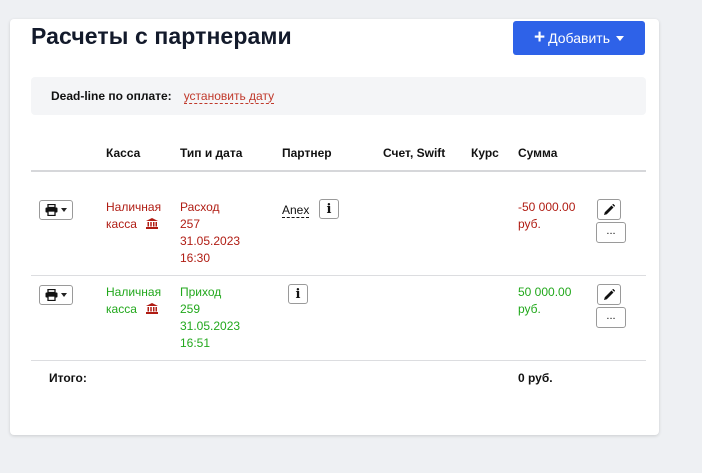 Image resolution: width=702 pixels, height=473 pixels. I want to click on add-button-label: Добавить, so click(579, 38).